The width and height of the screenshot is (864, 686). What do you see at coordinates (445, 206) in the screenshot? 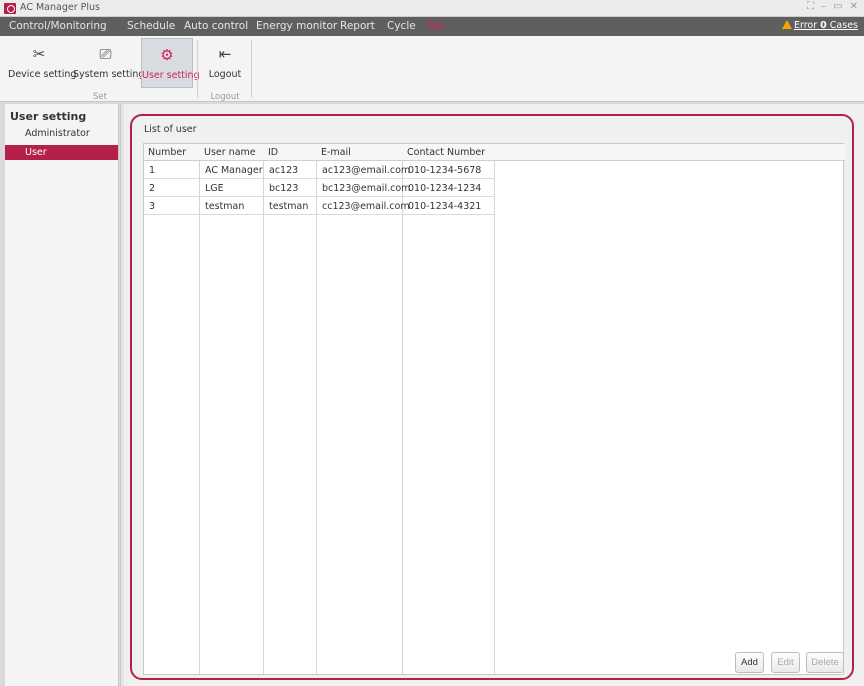
I see `cell-contact-number: 010-1234-4321` at bounding box center [445, 206].